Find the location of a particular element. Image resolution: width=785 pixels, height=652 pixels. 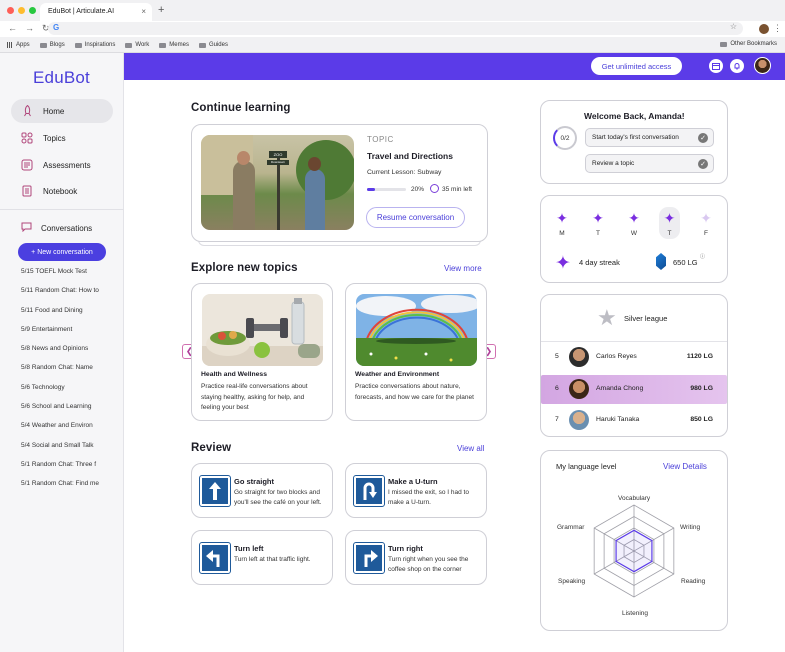

league-rank: 6 is located at coordinates (557, 388).